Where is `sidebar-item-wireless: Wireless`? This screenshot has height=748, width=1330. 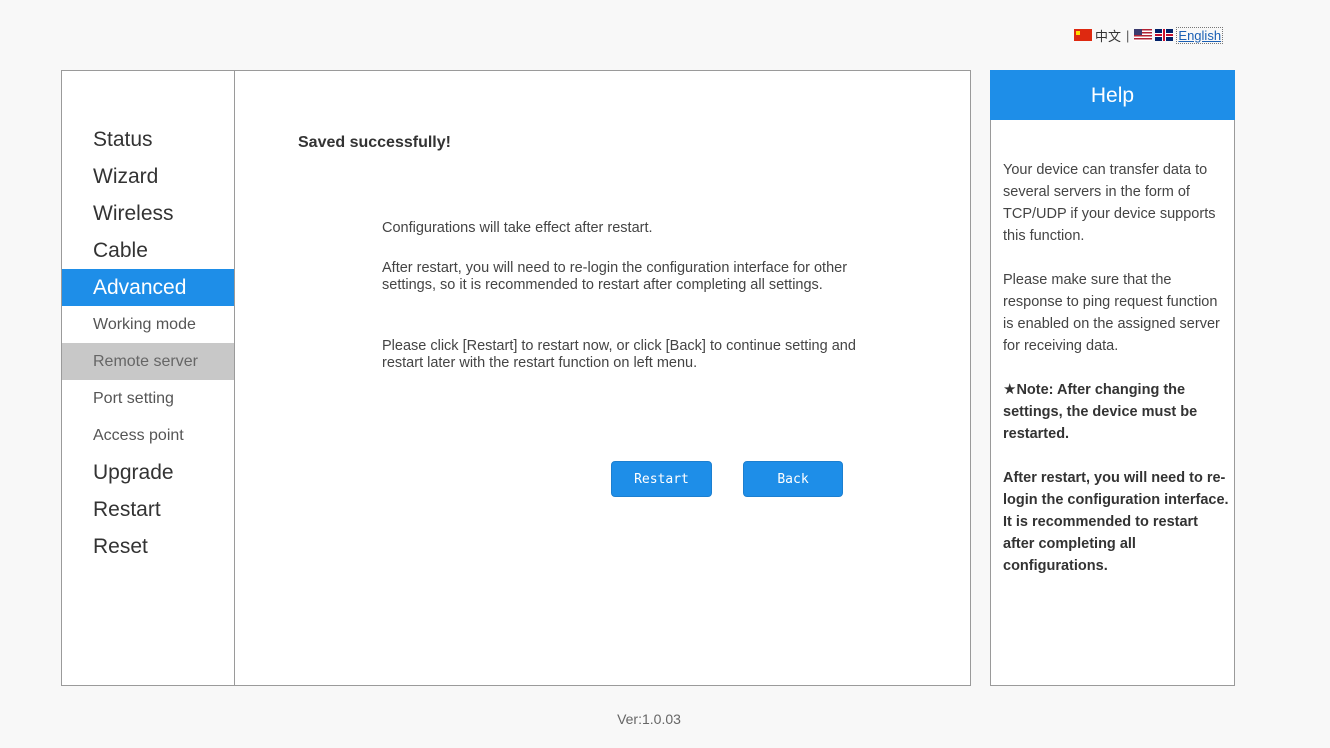
sidebar-item-wireless: Wireless is located at coordinates (148, 213).